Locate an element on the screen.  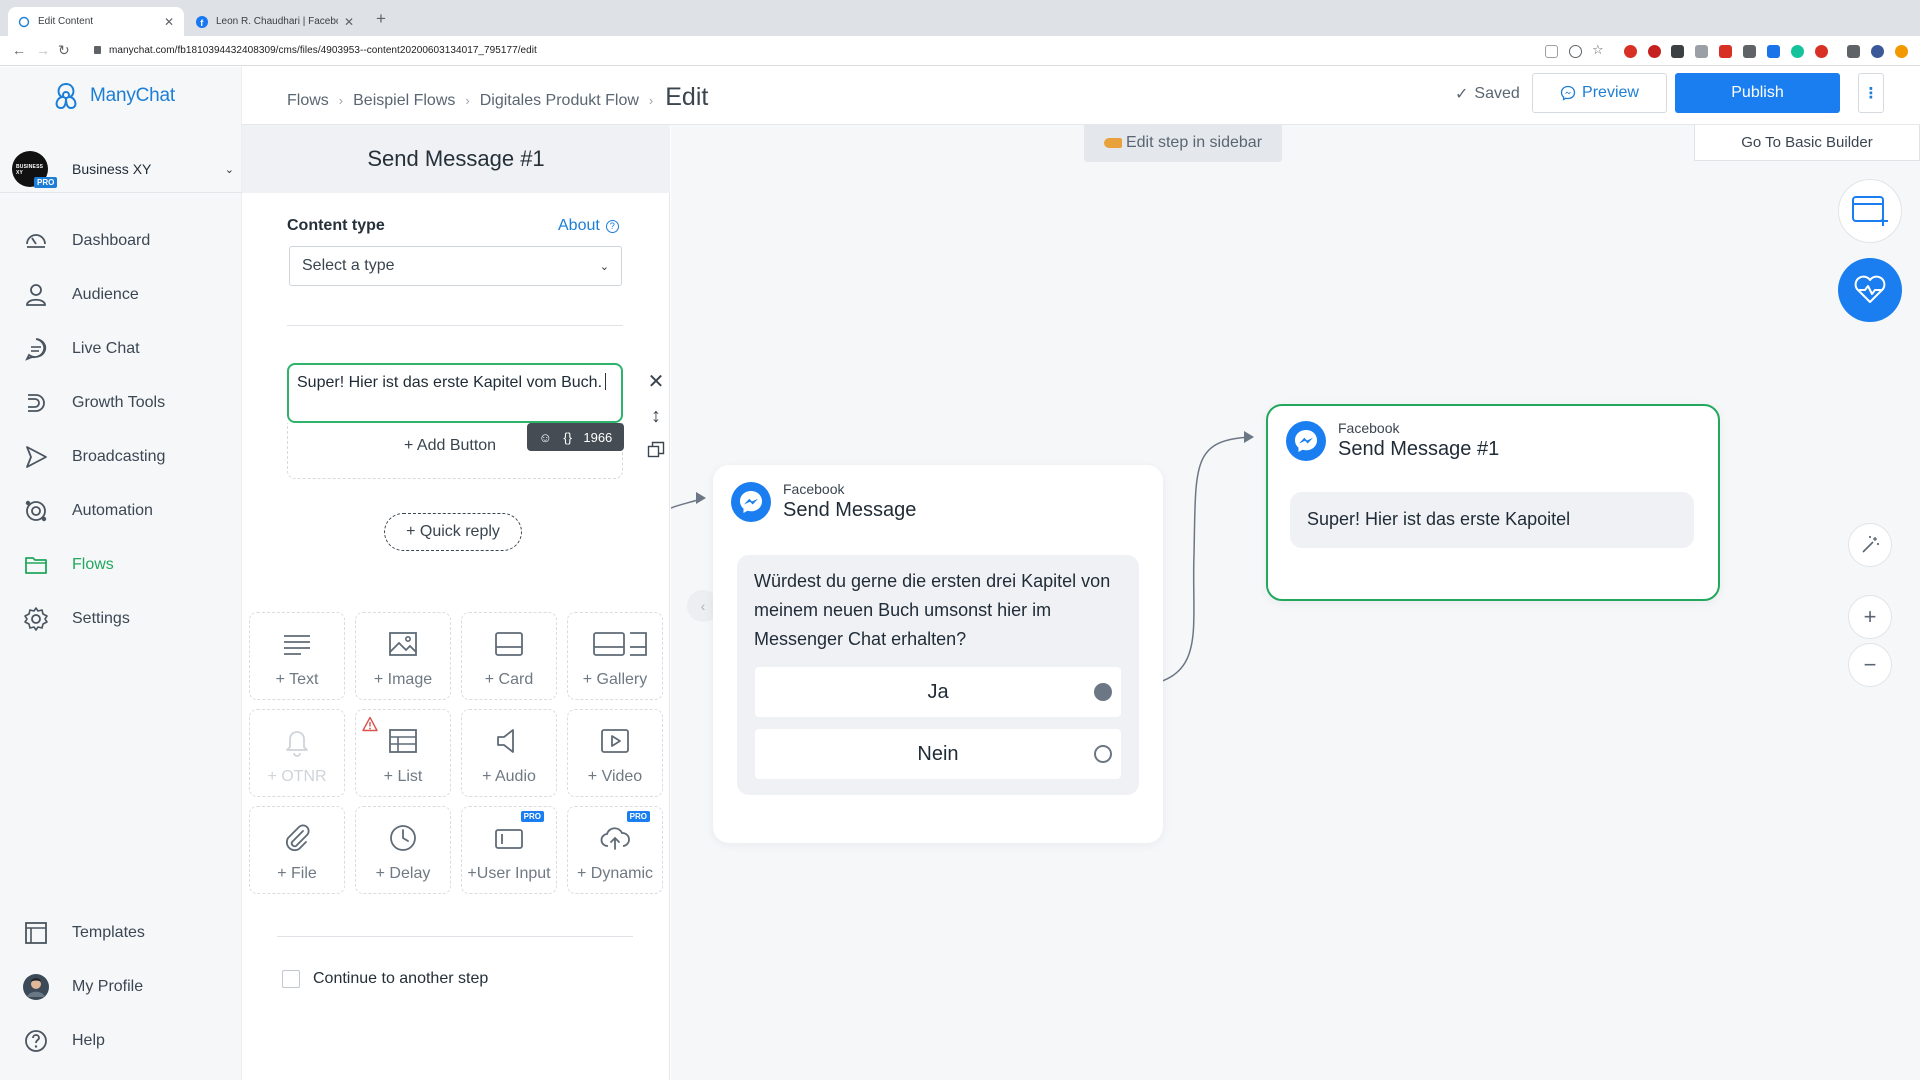
text-cursor is located at coordinates (606, 381).